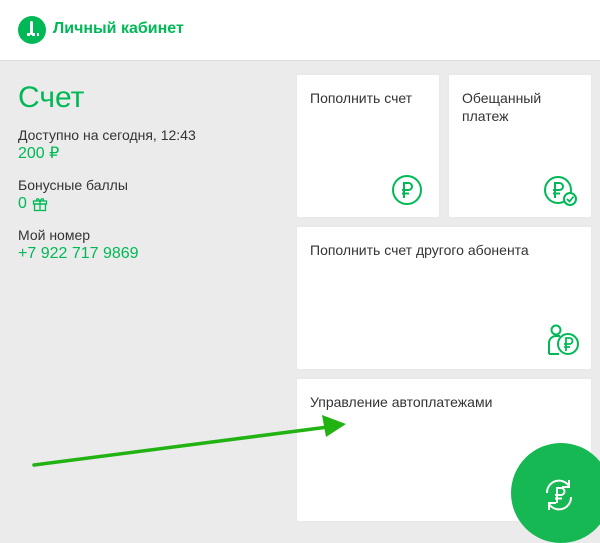 This screenshot has width=600, height=543. What do you see at coordinates (73, 185) in the screenshot?
I see `bonus-points-label: Бонусные баллы` at bounding box center [73, 185].